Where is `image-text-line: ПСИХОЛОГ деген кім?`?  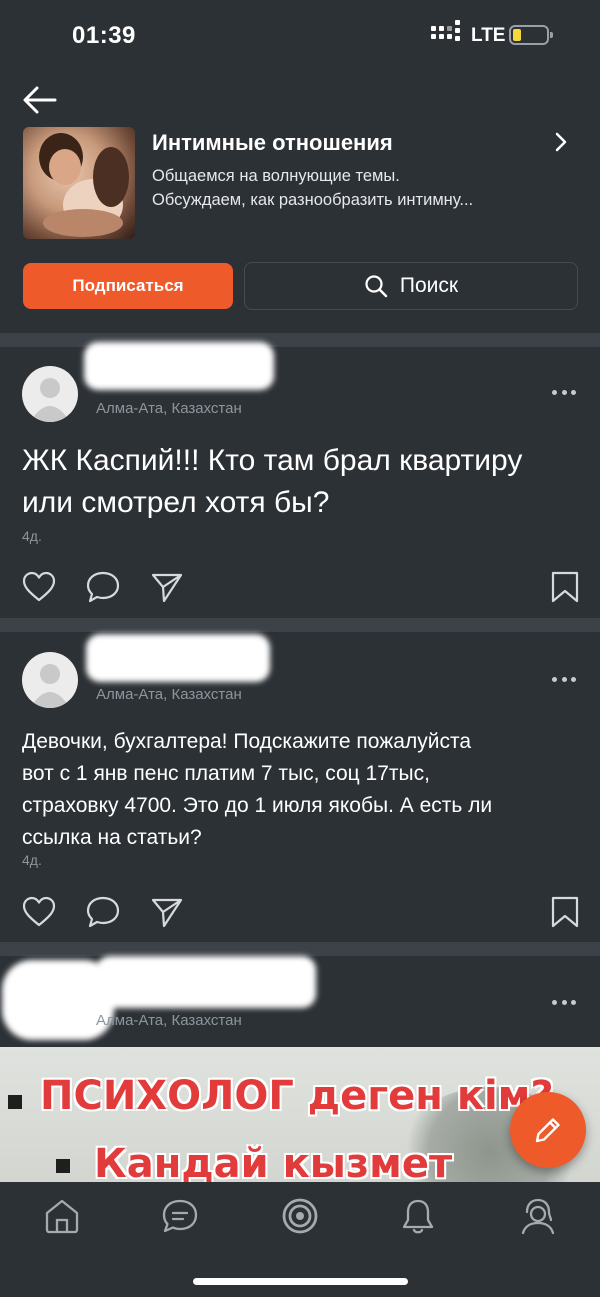 image-text-line: ПСИХОЛОГ деген кім? is located at coordinates (297, 1096).